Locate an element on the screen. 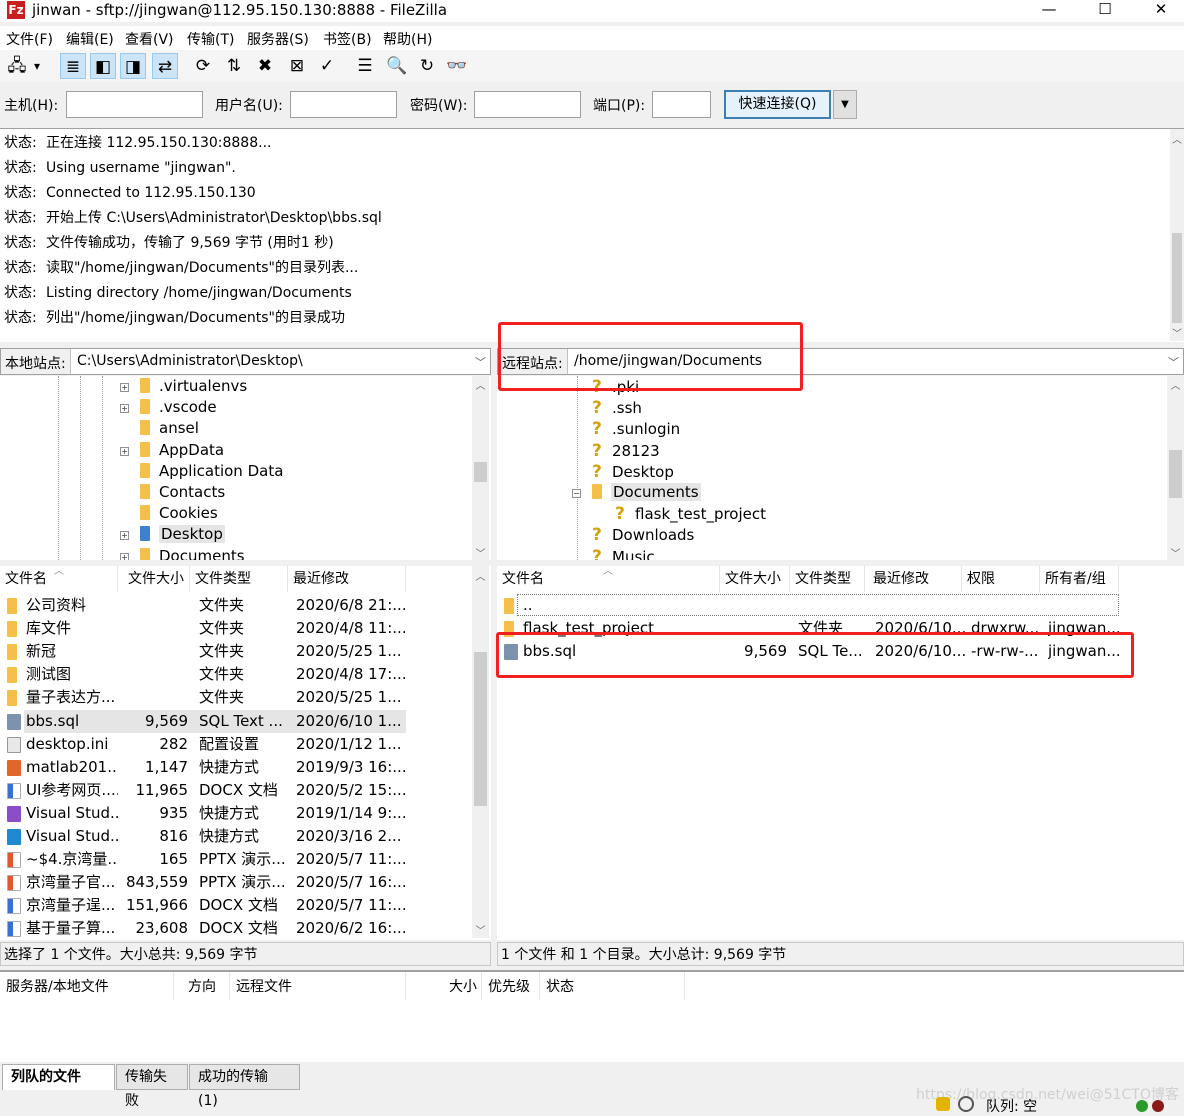  tree-item: ansel is located at coordinates (169, 428).